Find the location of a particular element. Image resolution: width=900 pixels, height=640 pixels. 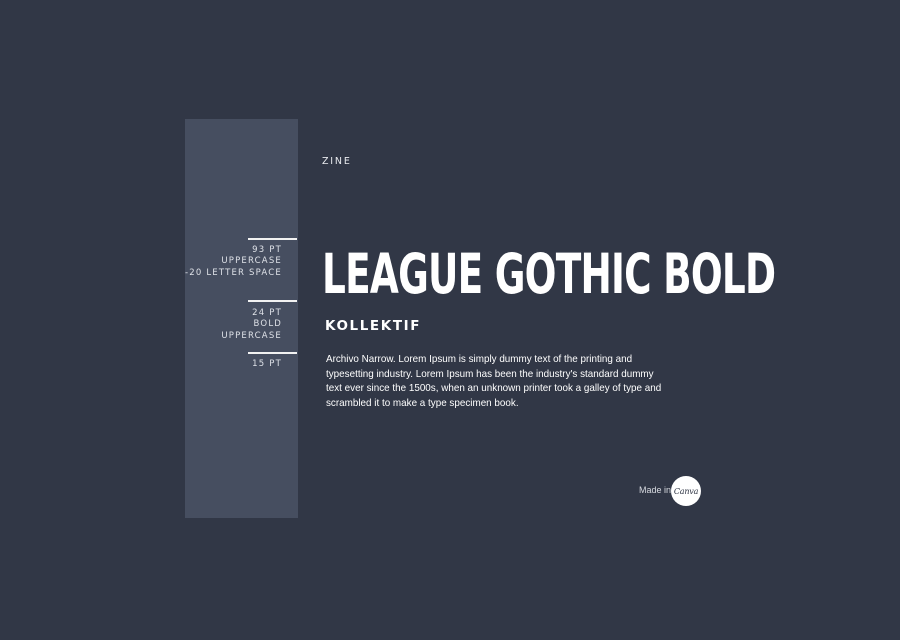

spec-divider-headline is located at coordinates (272, 239).